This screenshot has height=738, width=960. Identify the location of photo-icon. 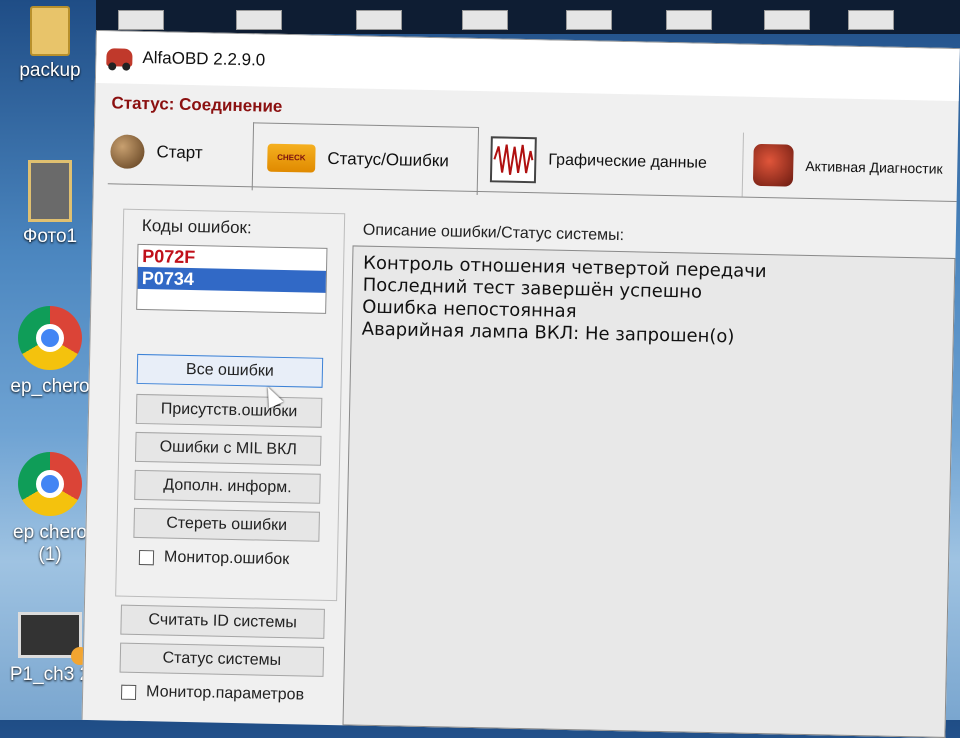
(50, 191).